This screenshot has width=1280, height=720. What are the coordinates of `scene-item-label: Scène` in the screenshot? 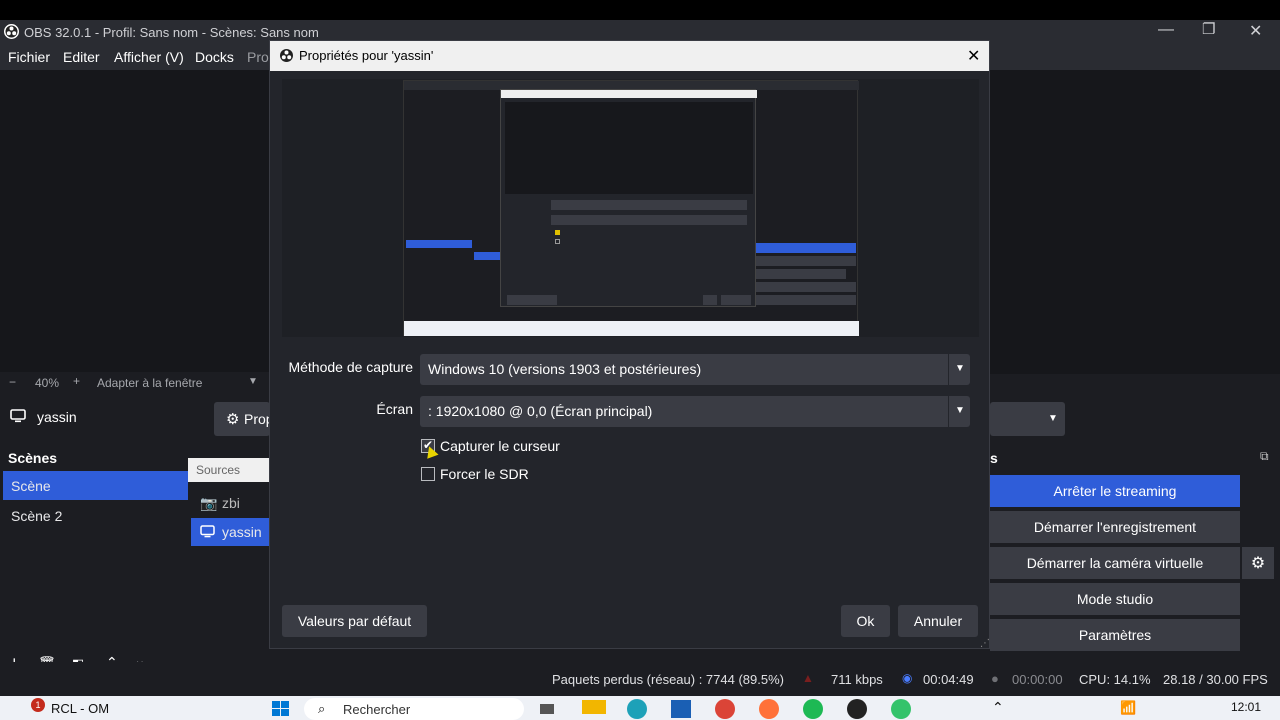 It's located at (31, 486).